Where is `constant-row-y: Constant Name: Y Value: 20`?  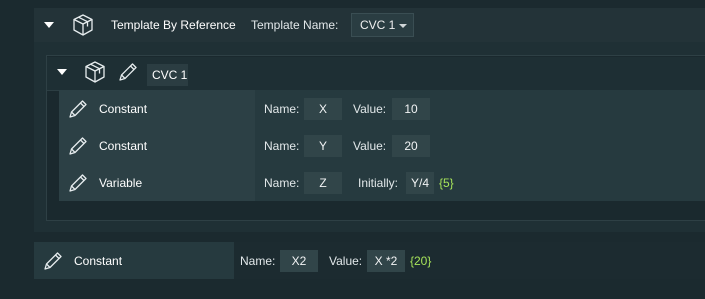 constant-row-y: Constant Name: Y Value: 20 is located at coordinates (382, 145).